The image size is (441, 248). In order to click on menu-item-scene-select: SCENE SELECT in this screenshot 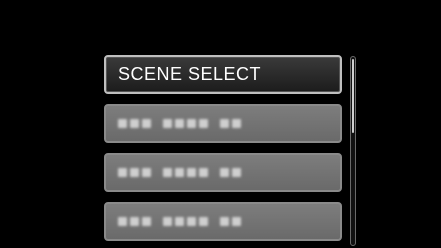, I will do `click(223, 74)`.